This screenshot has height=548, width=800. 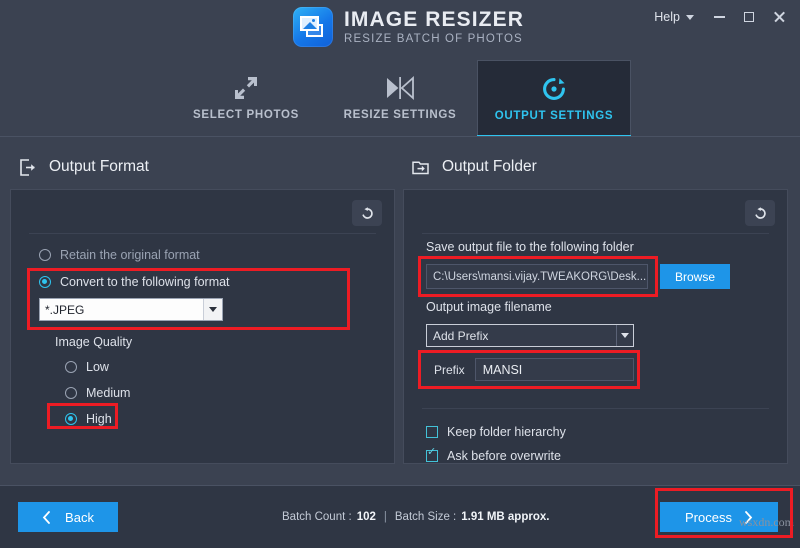 What do you see at coordinates (317, 517) in the screenshot?
I see `batch-count-label: Batch Count :` at bounding box center [317, 517].